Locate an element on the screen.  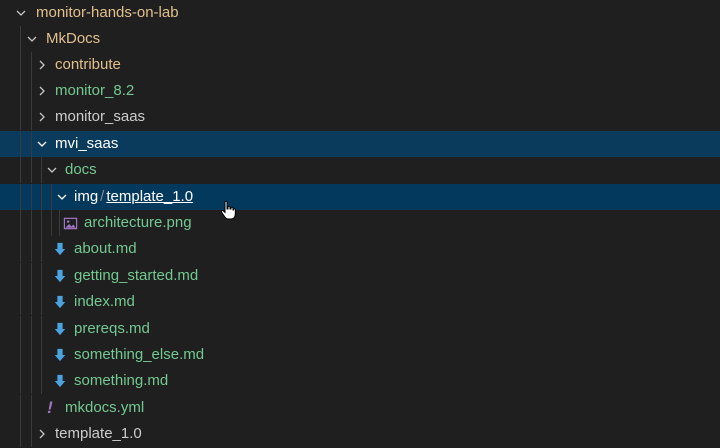
tree-row-docs: docs is located at coordinates (360, 170).